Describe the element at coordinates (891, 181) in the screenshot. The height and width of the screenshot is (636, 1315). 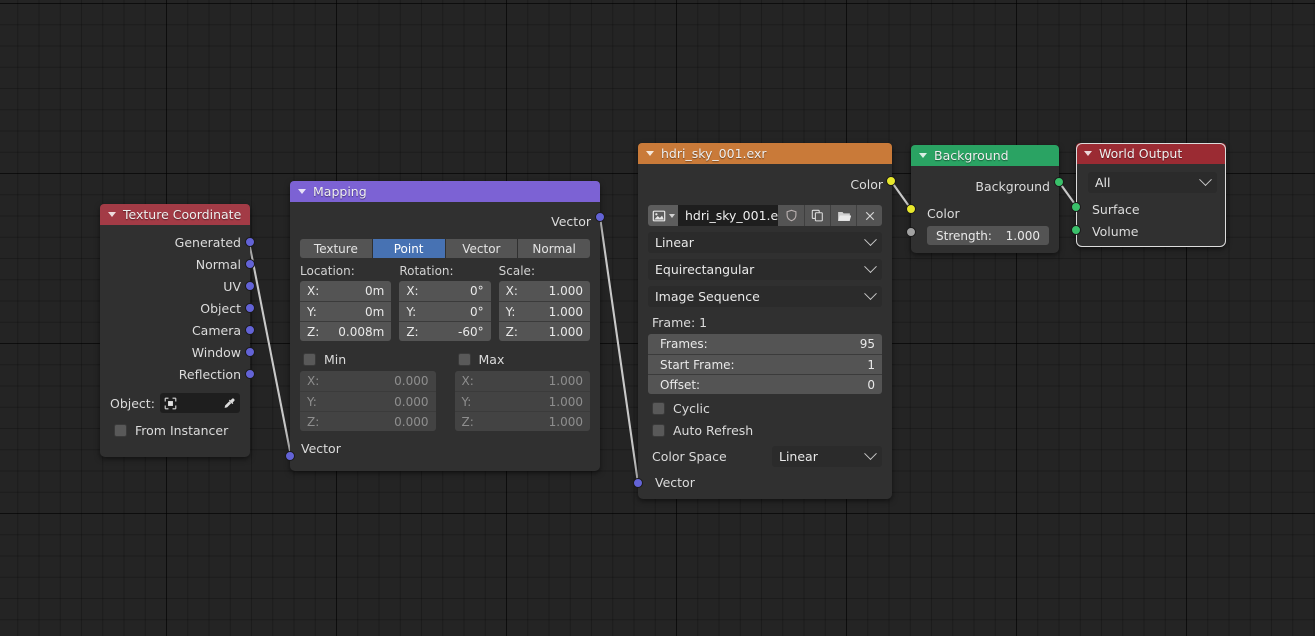
I see `socket-out-color` at that location.